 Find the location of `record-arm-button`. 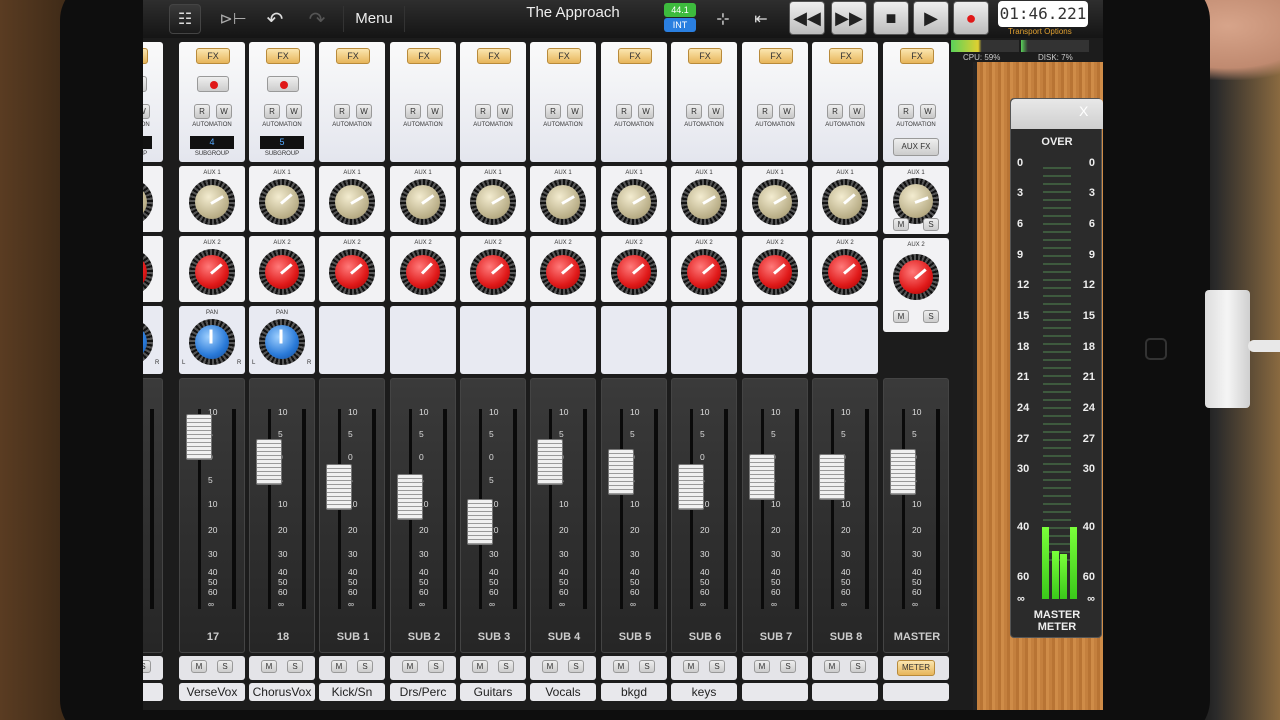

record-arm-button is located at coordinates (283, 84).